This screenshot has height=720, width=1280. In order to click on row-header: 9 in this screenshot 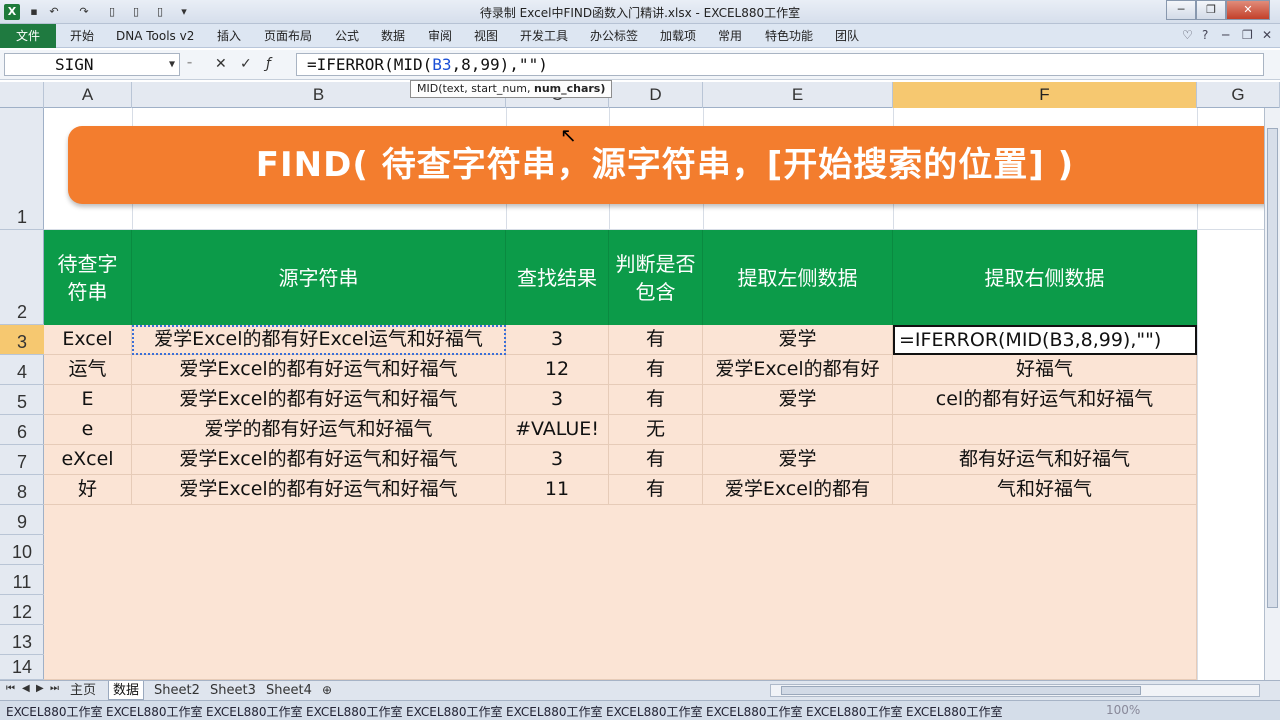, I will do `click(22, 520)`.